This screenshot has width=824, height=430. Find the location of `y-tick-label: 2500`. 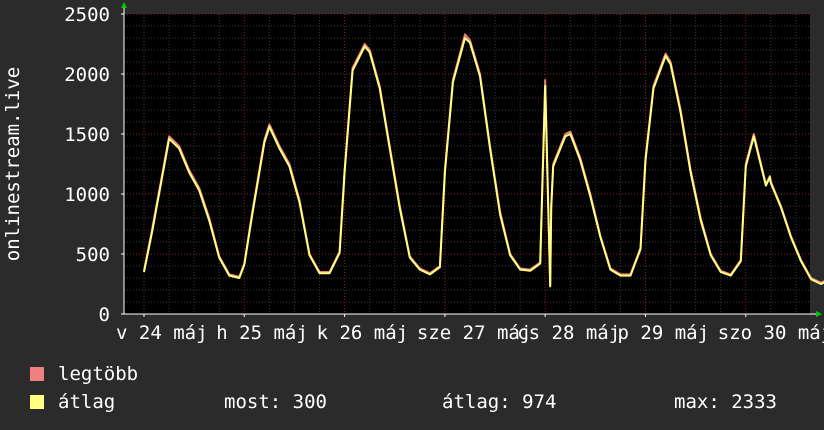

y-tick-label: 2500 is located at coordinates (87, 15).